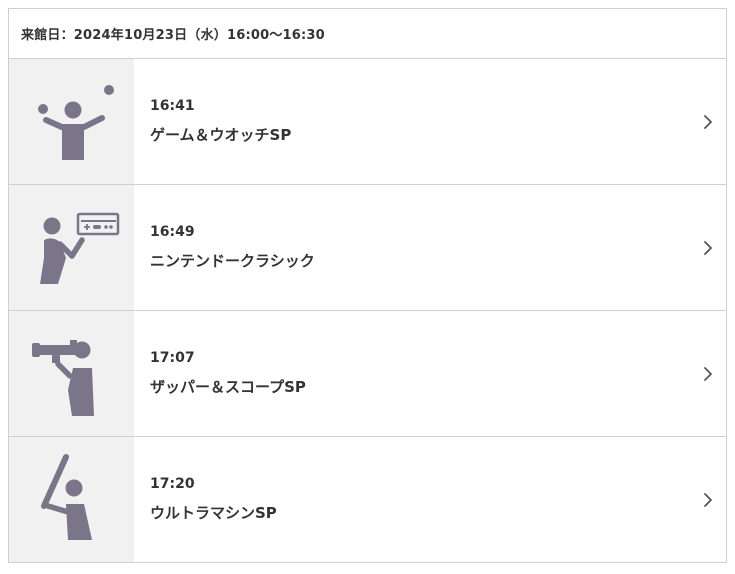  What do you see at coordinates (232, 261) in the screenshot?
I see `attraction-title: ニンテンドークラシック` at bounding box center [232, 261].